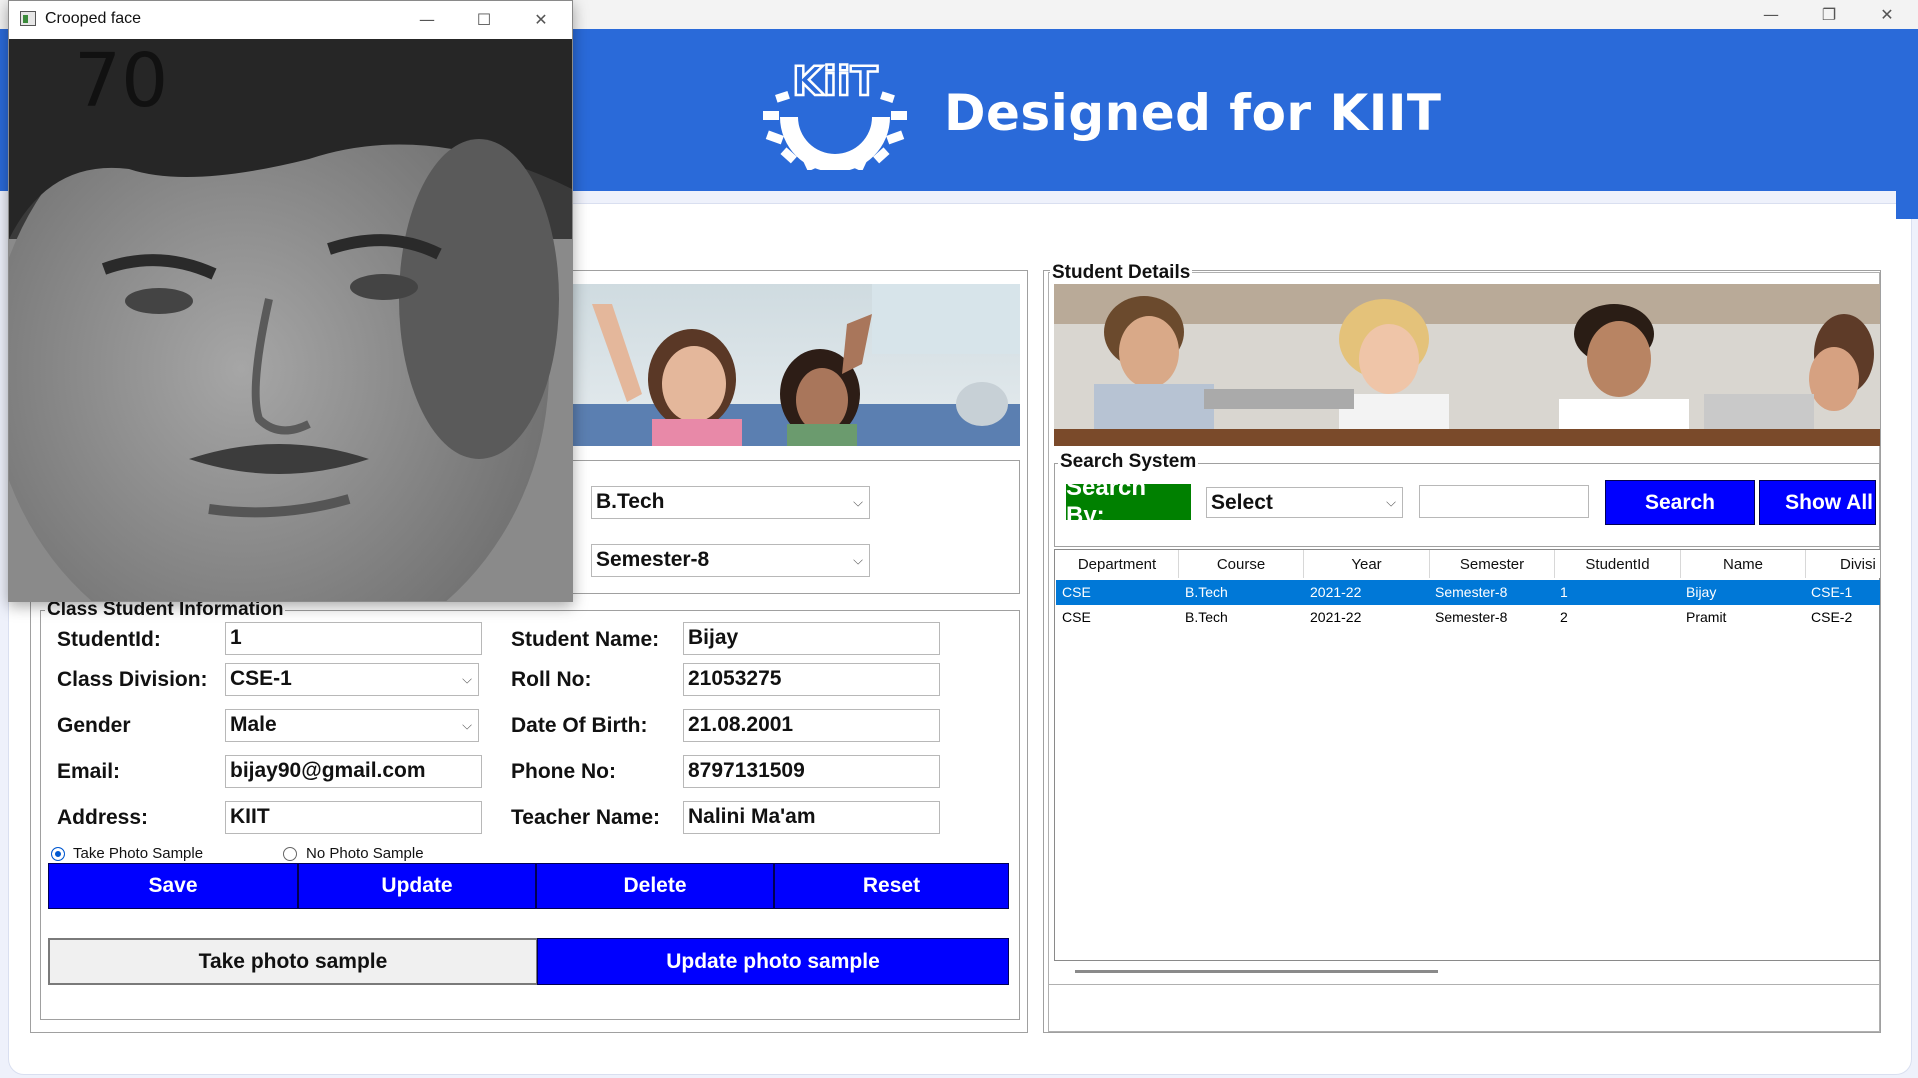  Describe the element at coordinates (132, 679) in the screenshot. I see `class-division-label: Class Division:` at that location.